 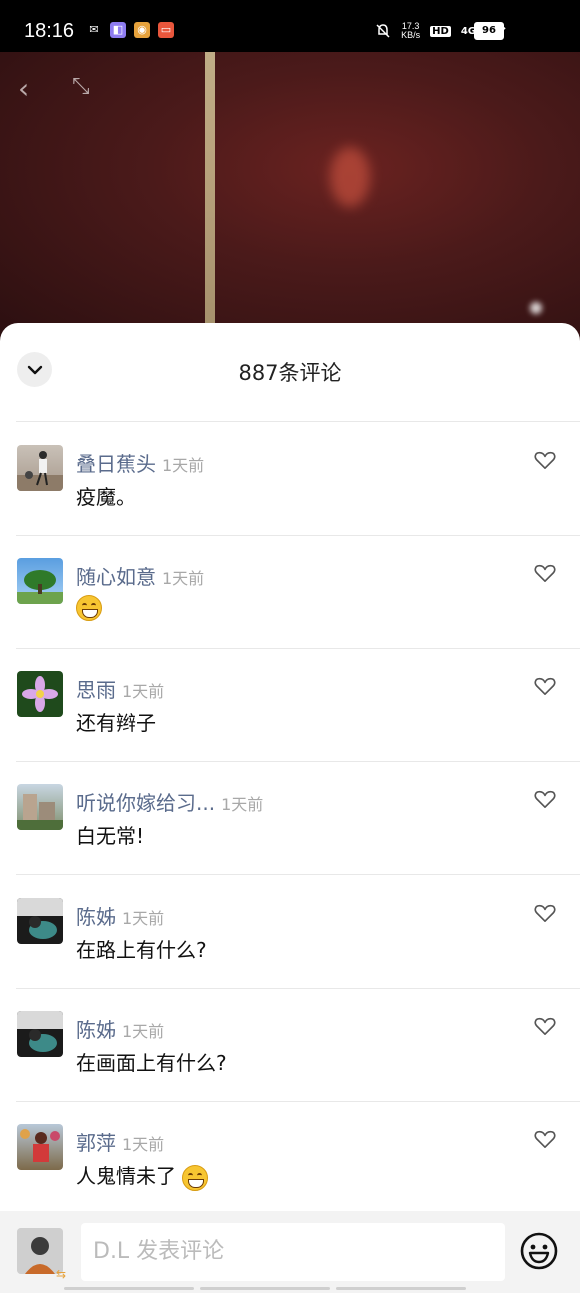 I want to click on comment-author: 郭萍, so click(x=96, y=1141).